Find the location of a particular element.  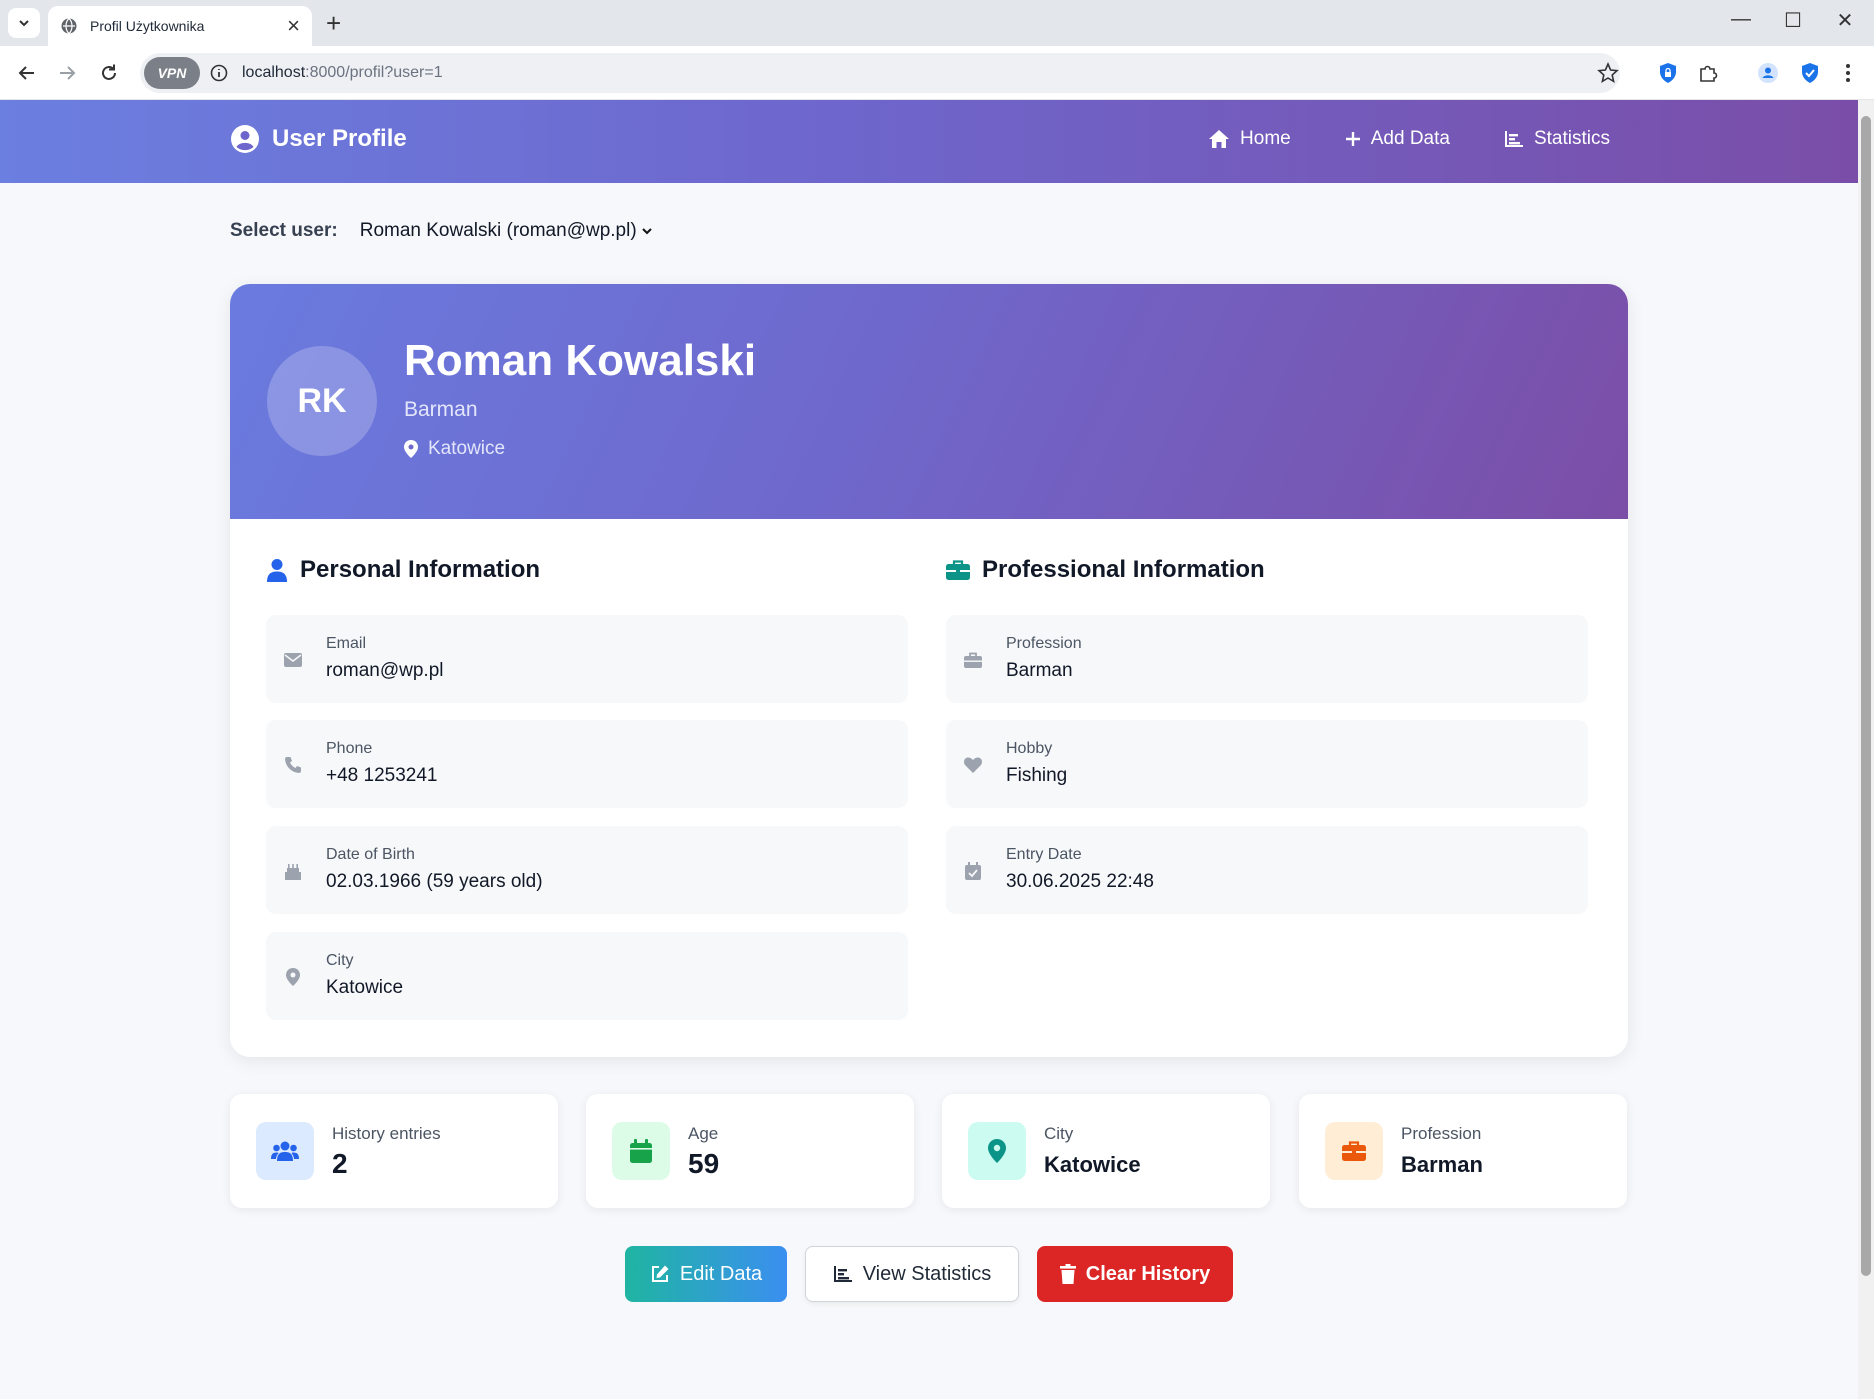

profile-city: Katowice is located at coordinates (454, 449).